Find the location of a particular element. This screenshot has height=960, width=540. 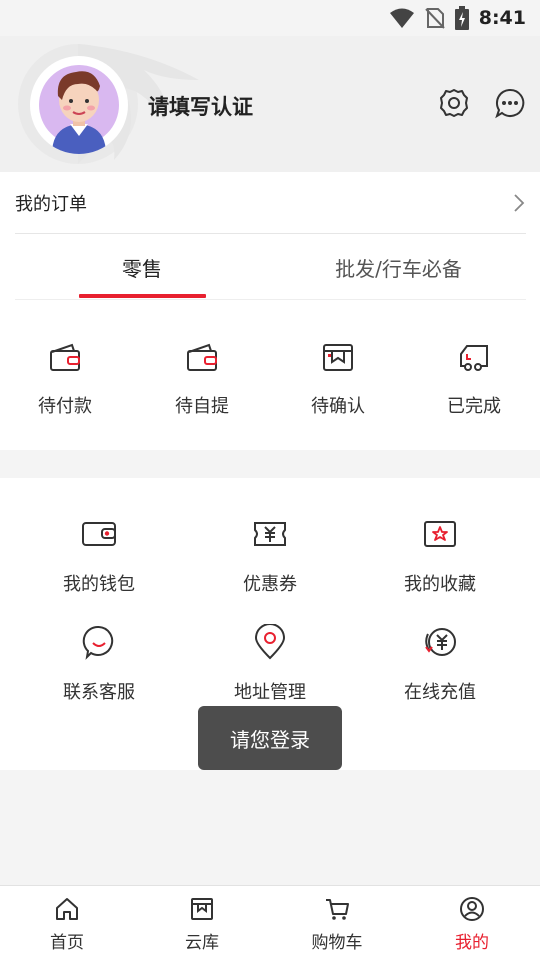

nav-label: 我的 is located at coordinates (472, 943).